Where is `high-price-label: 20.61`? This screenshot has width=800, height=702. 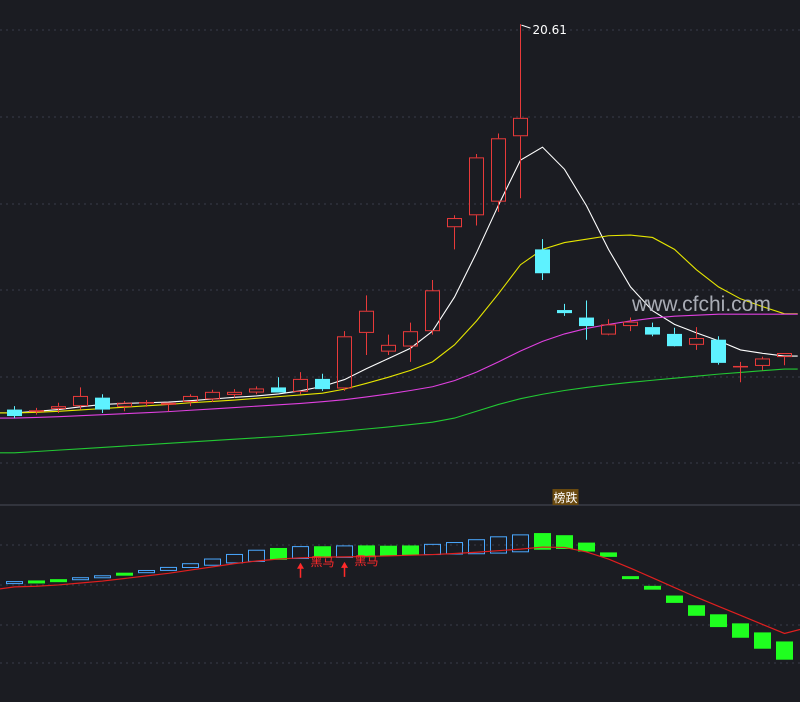
high-price-label: 20.61 is located at coordinates (550, 30).